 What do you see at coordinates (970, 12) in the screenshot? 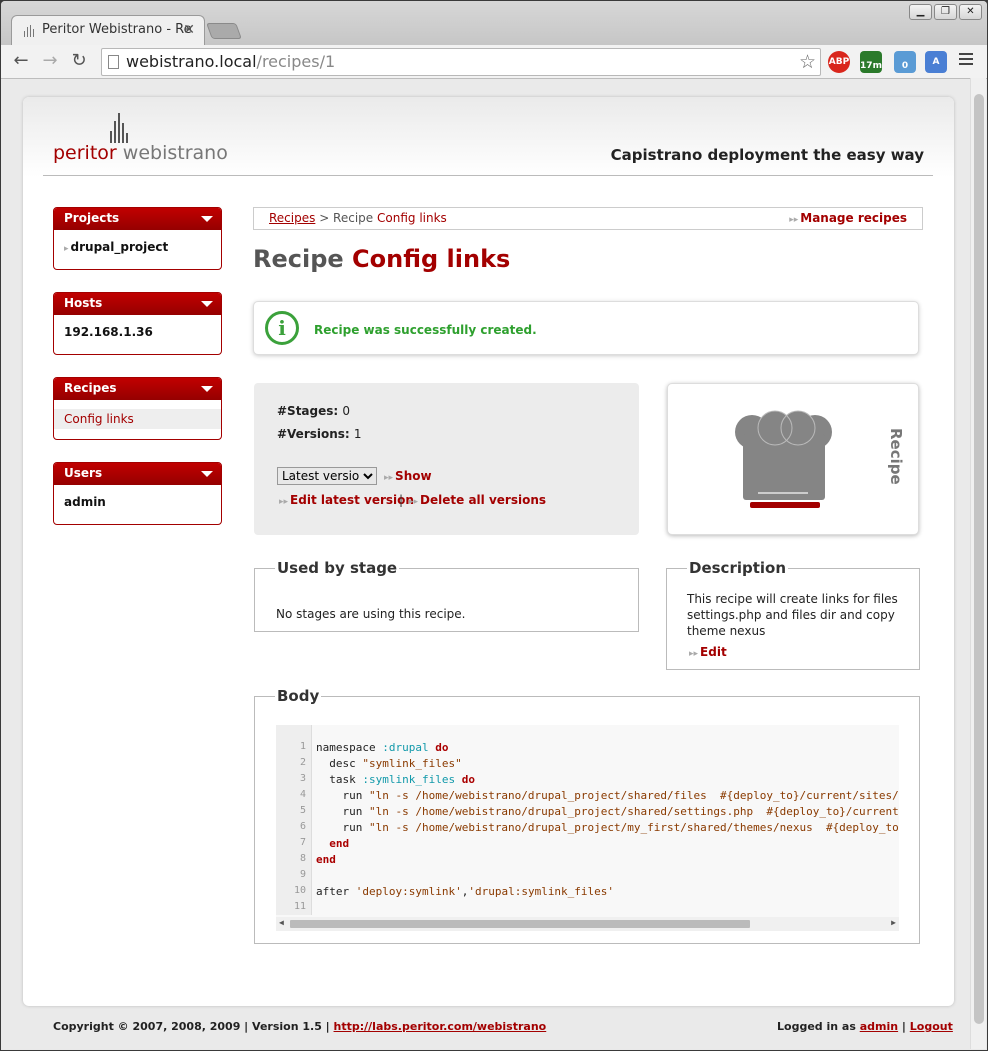
I see `close-window-button: ✕` at bounding box center [970, 12].